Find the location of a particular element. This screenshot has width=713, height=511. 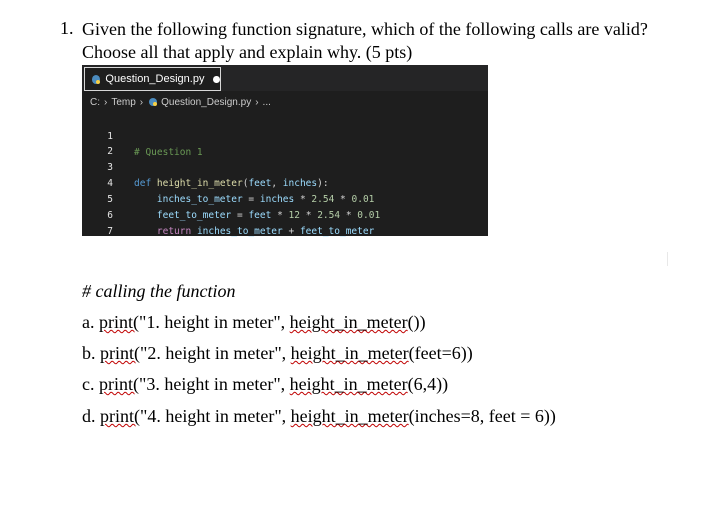

function-args: ()) is located at coordinates (416, 322).